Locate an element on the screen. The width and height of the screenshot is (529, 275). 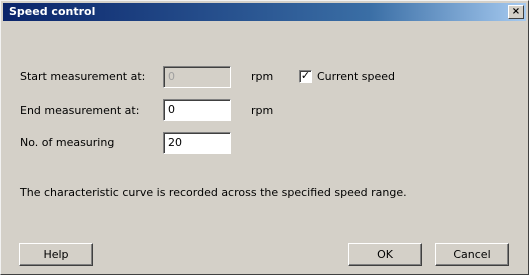
close-icon: × is located at coordinates (516, 12).